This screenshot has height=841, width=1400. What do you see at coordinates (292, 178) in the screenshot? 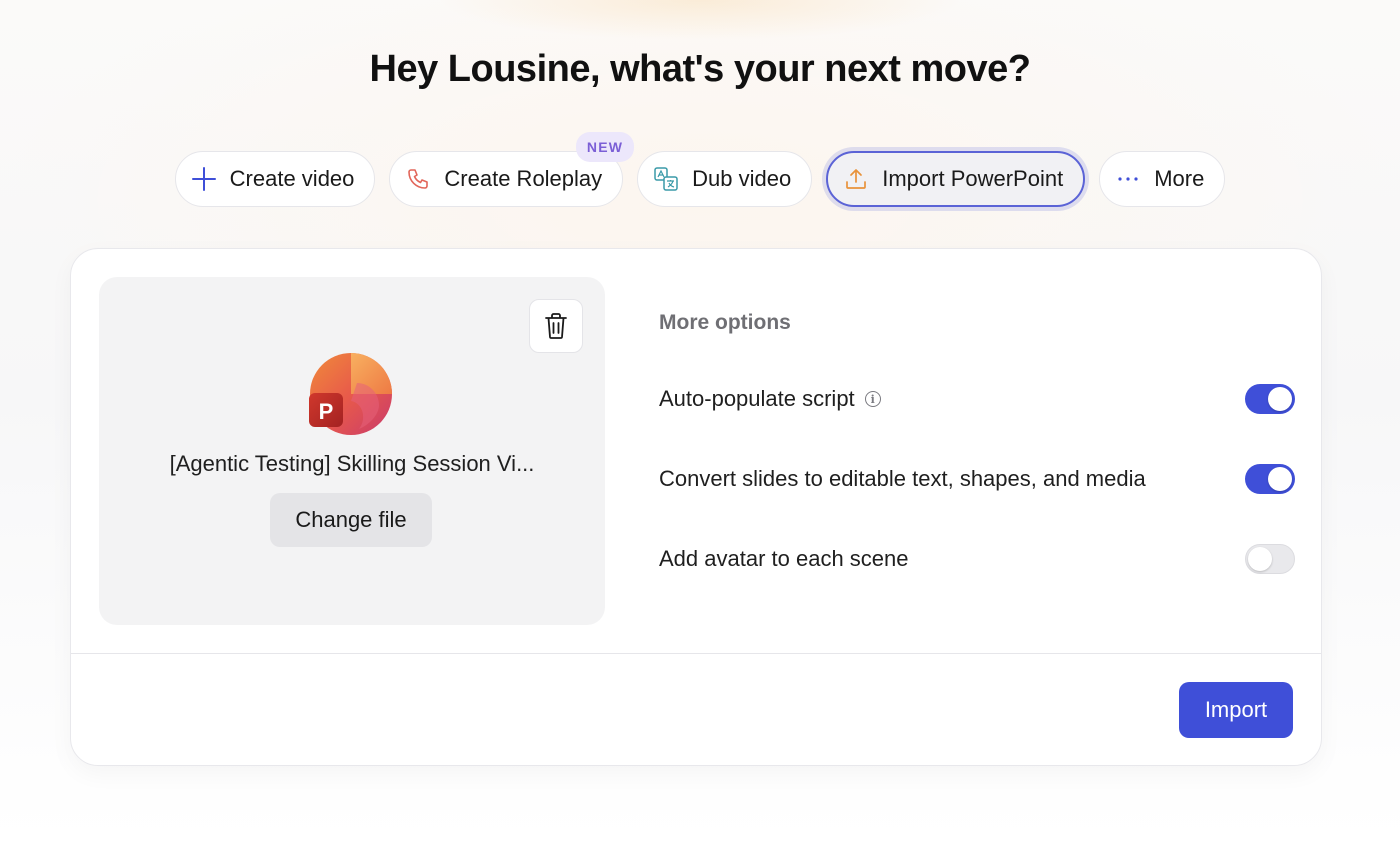
I see `create-video-label: Create video` at bounding box center [292, 178].